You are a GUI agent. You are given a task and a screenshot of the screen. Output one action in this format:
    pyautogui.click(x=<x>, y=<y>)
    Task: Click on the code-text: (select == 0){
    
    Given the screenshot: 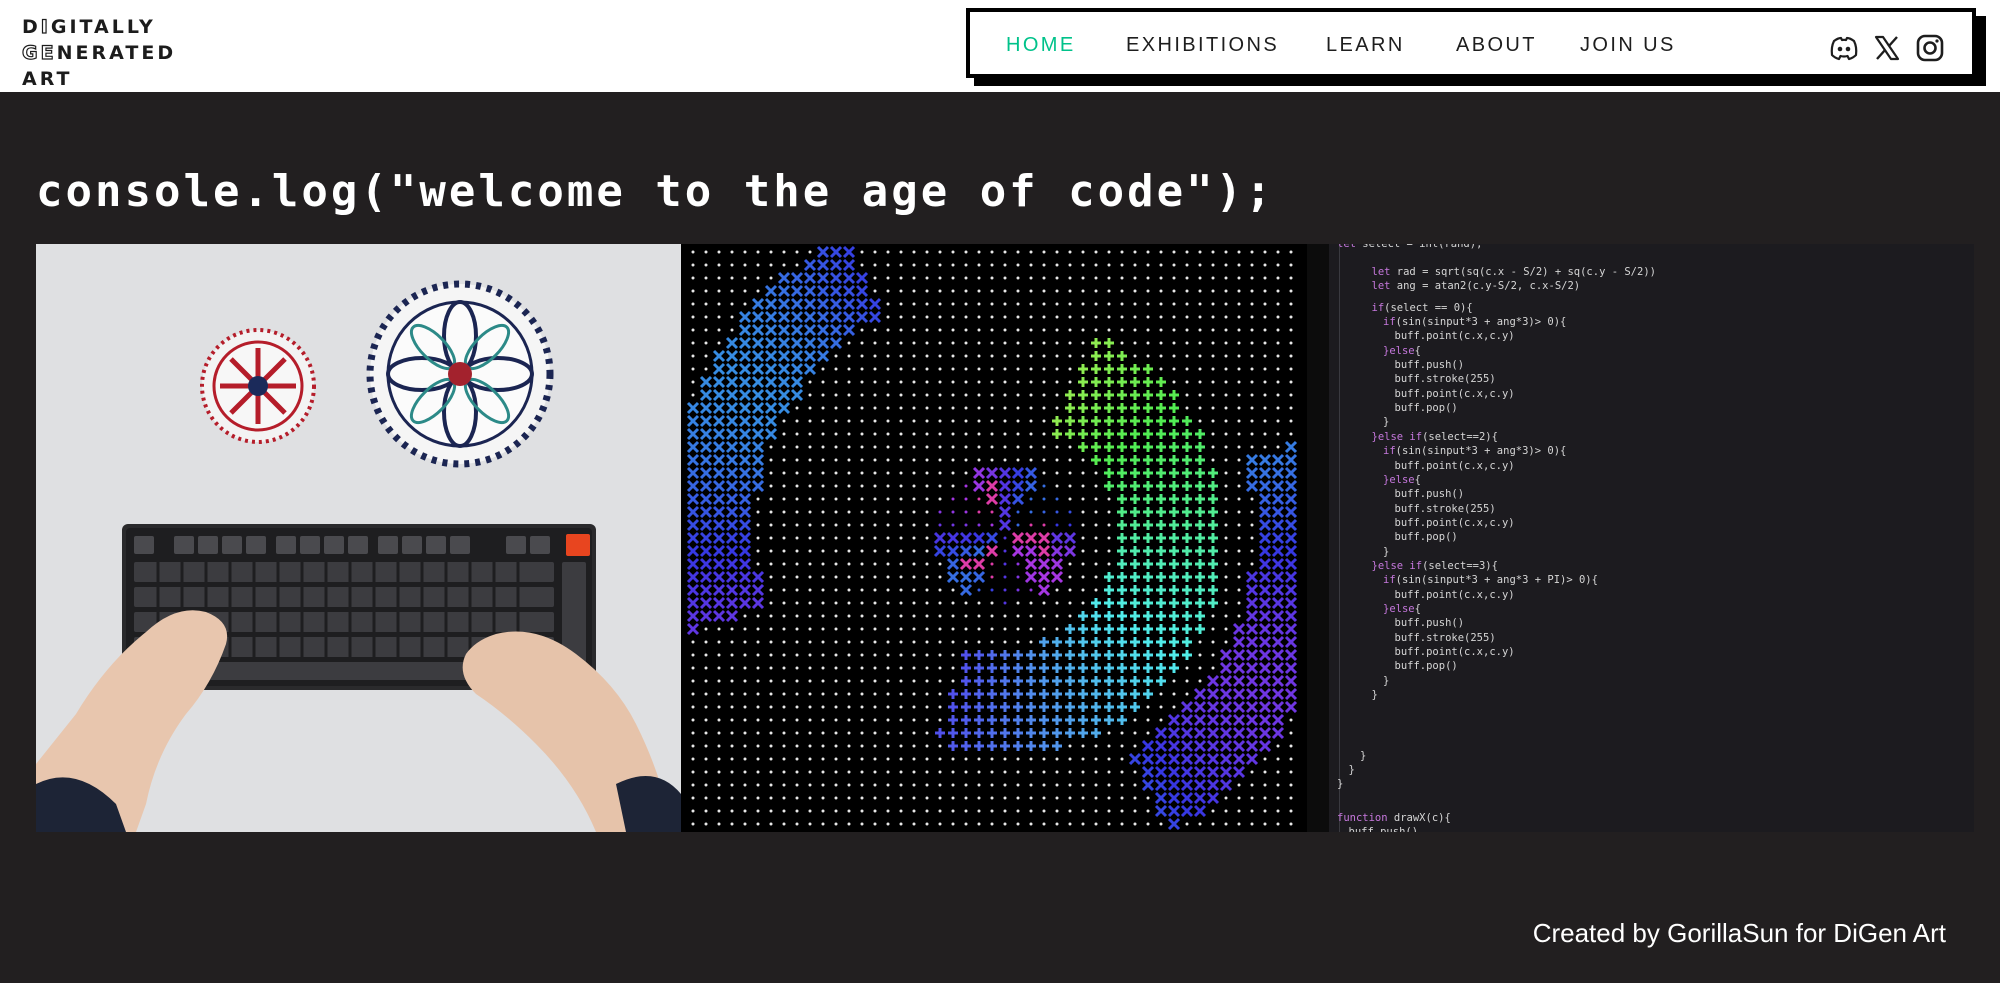 What is the action you would take?
    pyautogui.click(x=1428, y=308)
    